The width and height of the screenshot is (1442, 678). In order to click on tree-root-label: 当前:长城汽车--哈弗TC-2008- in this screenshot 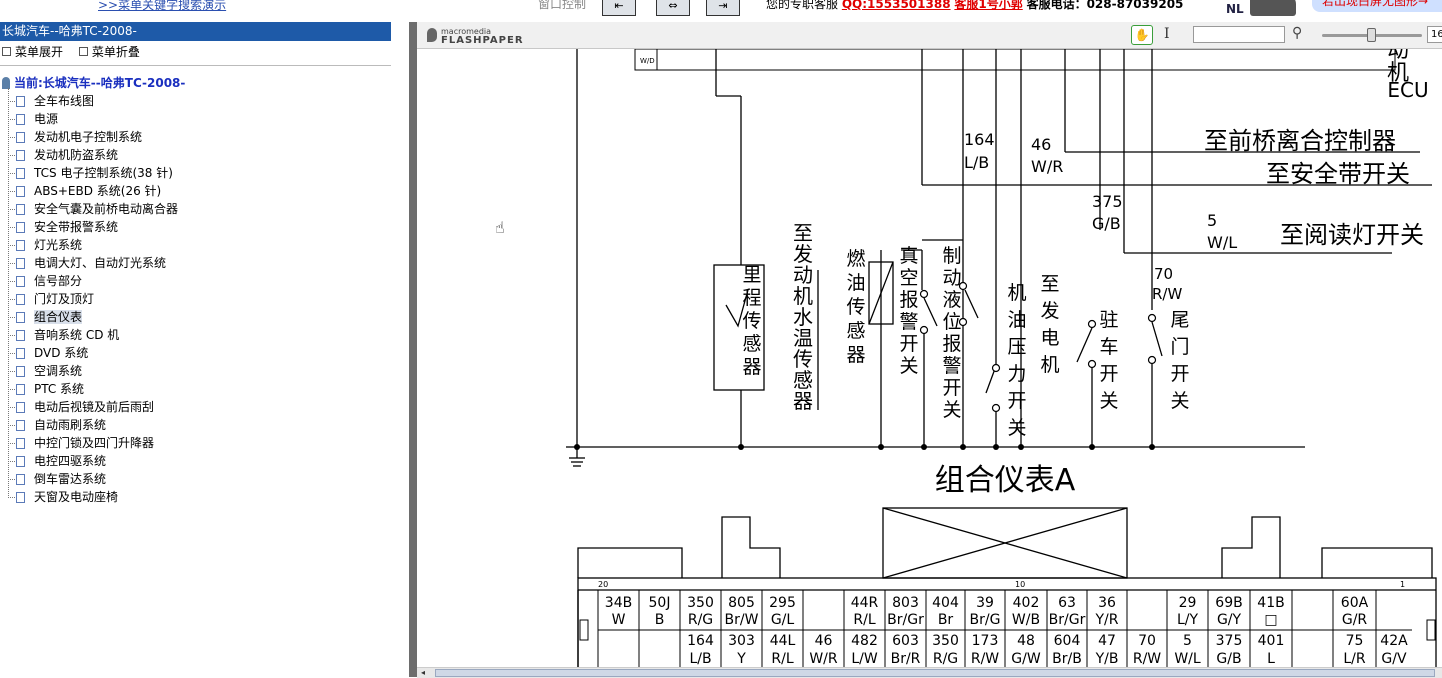, I will do `click(100, 83)`.